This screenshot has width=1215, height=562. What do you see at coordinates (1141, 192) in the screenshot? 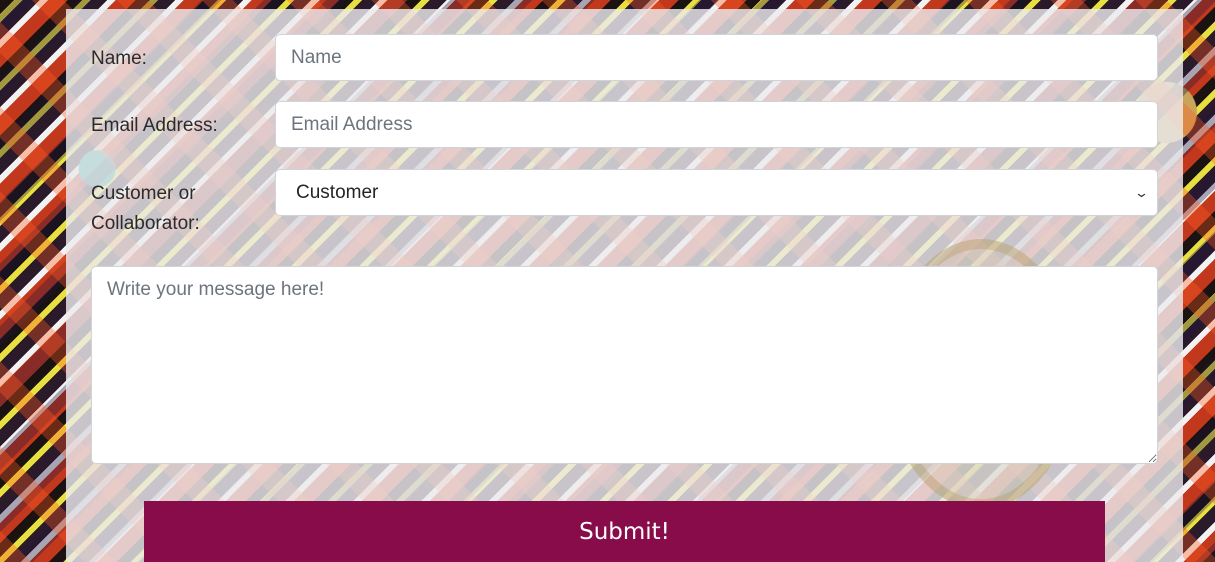
I see `chevron-down-icon: ⌄` at bounding box center [1141, 192].